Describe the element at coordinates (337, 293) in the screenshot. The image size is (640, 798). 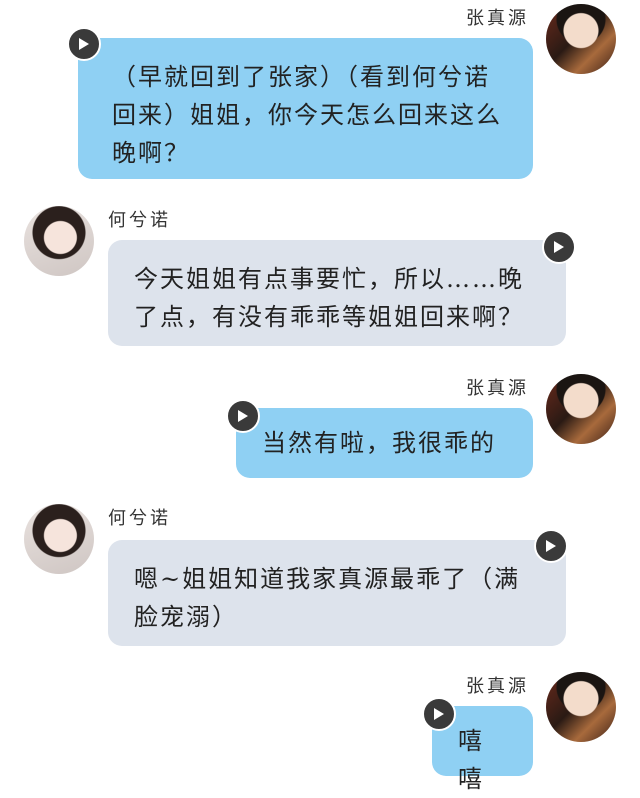
I see `message-bubble: 今天姐姐有点事要忙，所以……晚了点，有没有乖乖等姐姐回来啊？` at that location.